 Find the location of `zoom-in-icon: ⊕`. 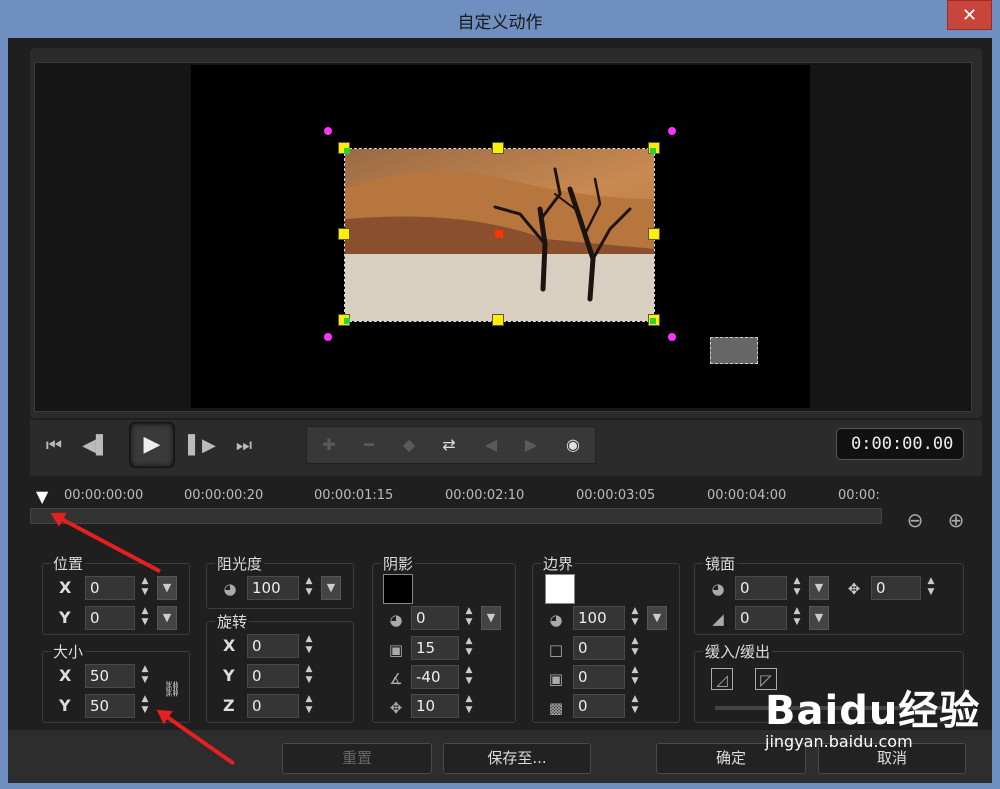

zoom-in-icon: ⊕ is located at coordinates (956, 520).